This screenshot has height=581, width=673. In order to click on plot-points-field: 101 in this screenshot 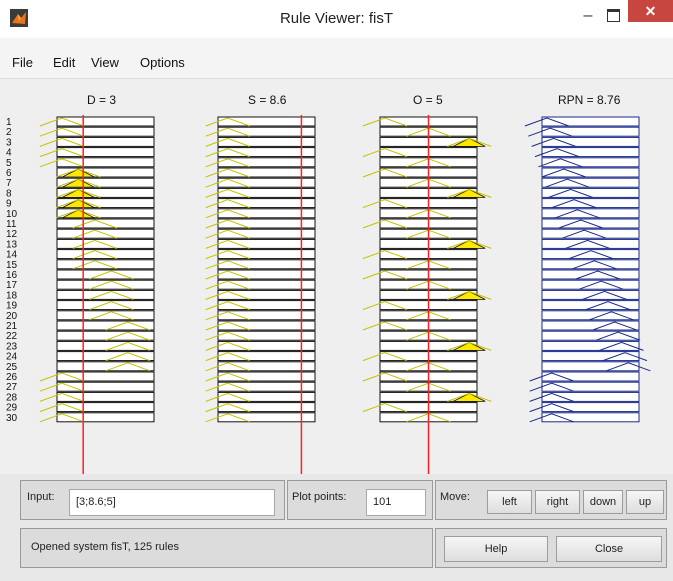, I will do `click(396, 502)`.